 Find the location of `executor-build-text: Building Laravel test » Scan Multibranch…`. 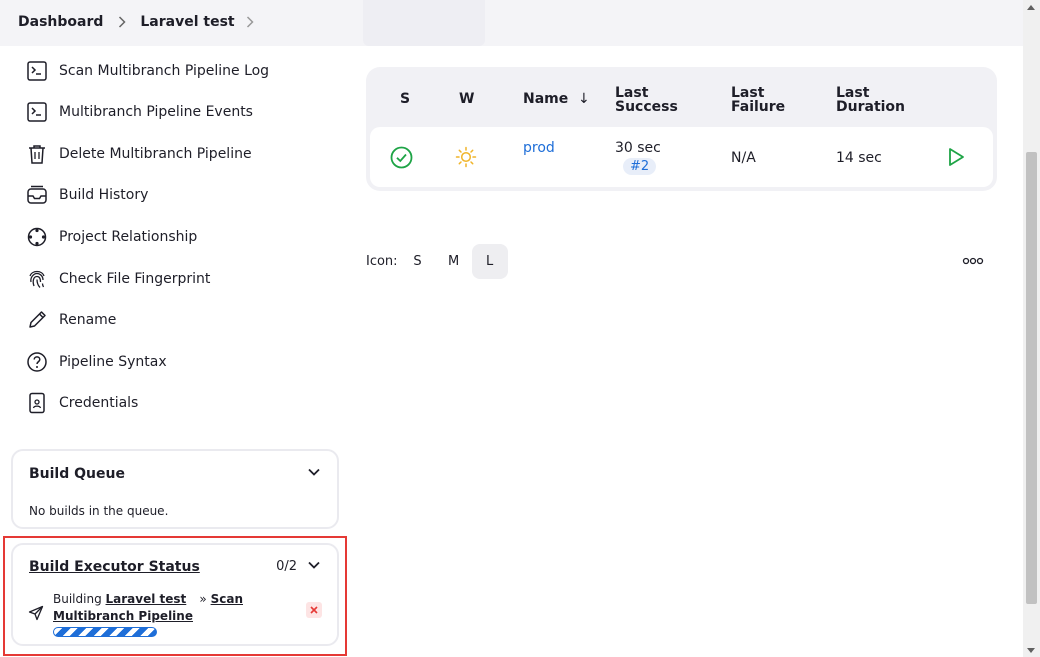

executor-build-text: Building Laravel test » Scan Multibranch… is located at coordinates (148, 608).